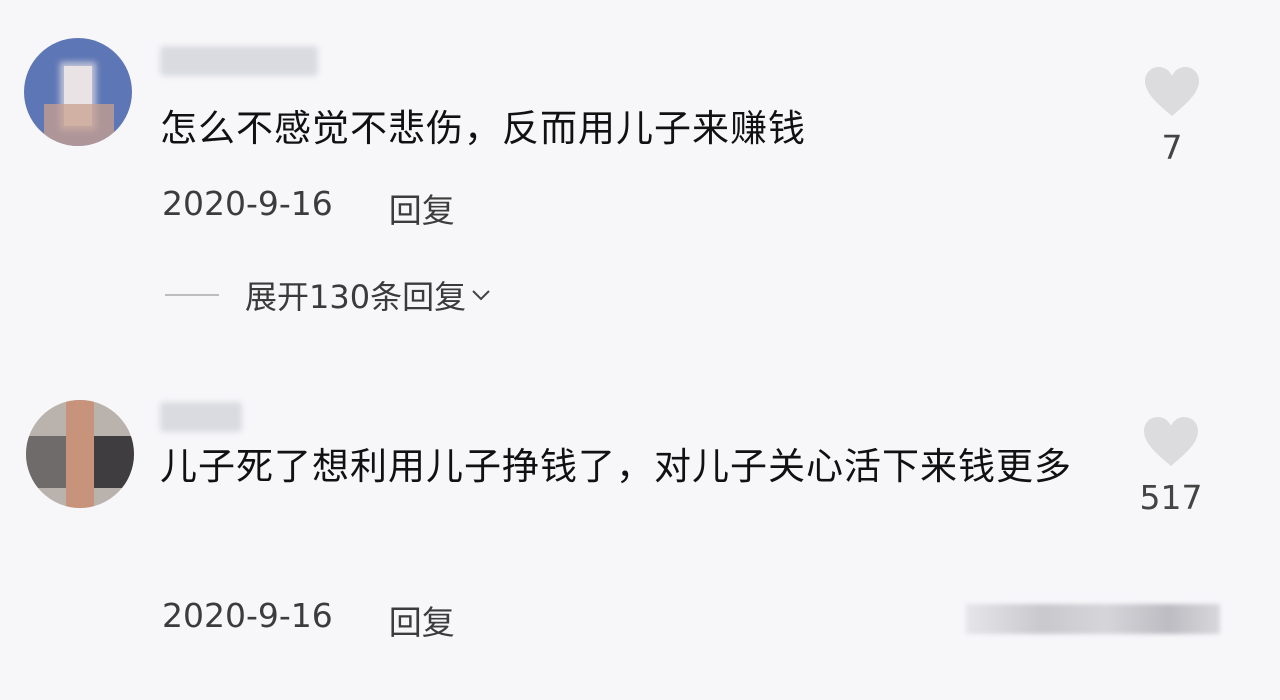 This screenshot has width=1280, height=700. I want to click on divider, so click(192, 295).